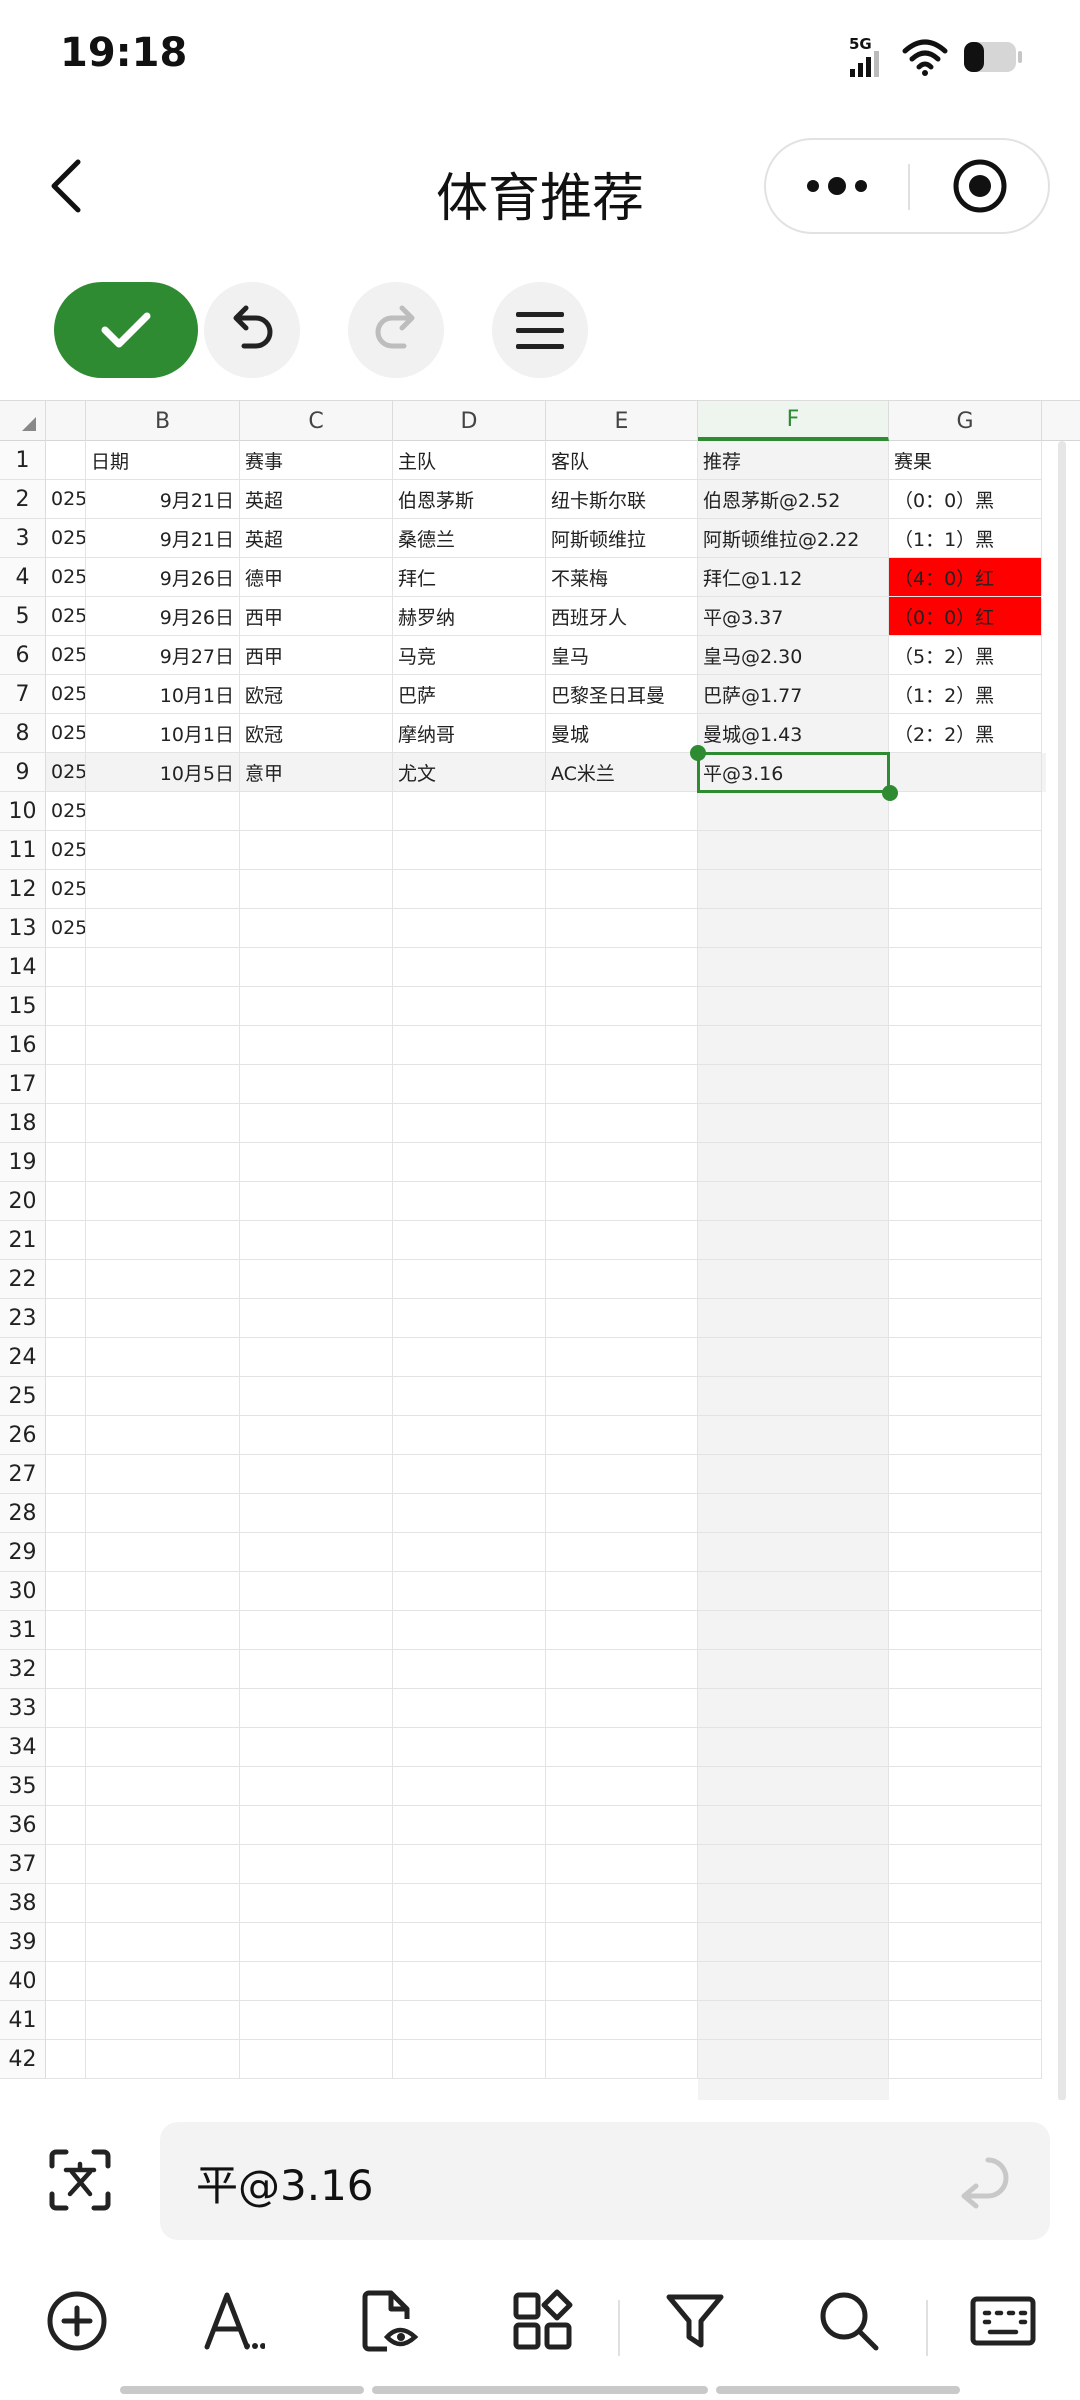 The width and height of the screenshot is (1080, 2400). Describe the element at coordinates (793, 1981) in the screenshot. I see `cell-f40` at that location.